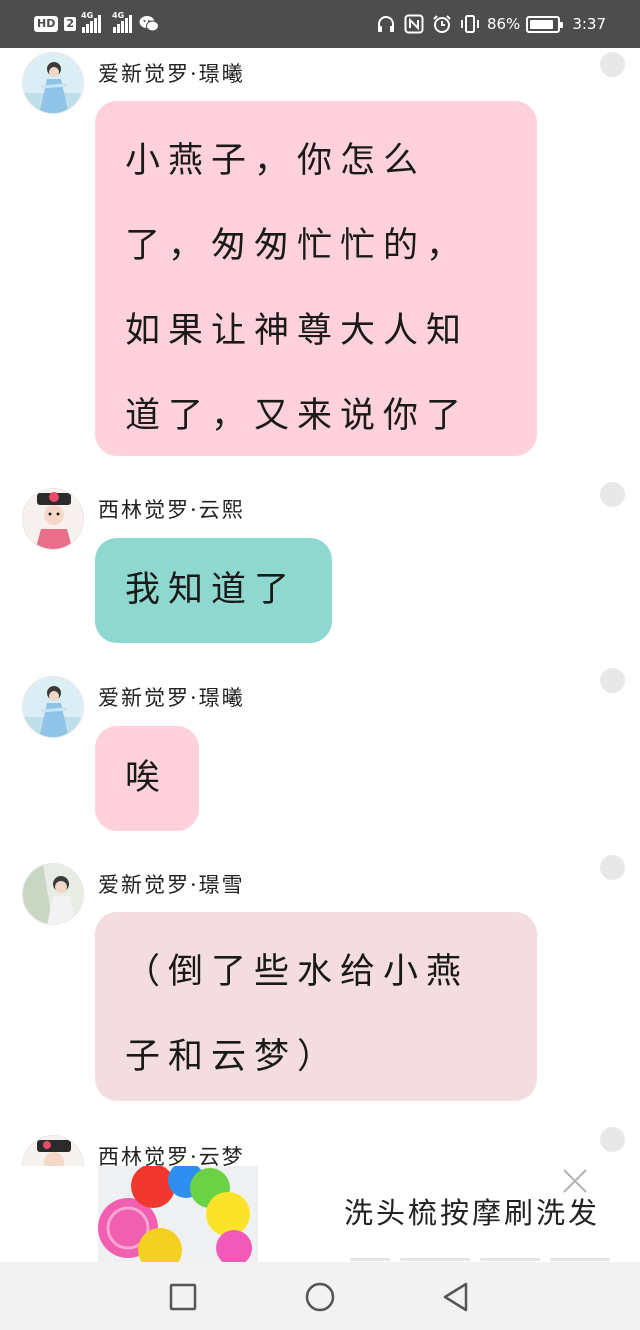 The height and width of the screenshot is (1330, 640). Describe the element at coordinates (541, 24) in the screenshot. I see `battery-level` at that location.